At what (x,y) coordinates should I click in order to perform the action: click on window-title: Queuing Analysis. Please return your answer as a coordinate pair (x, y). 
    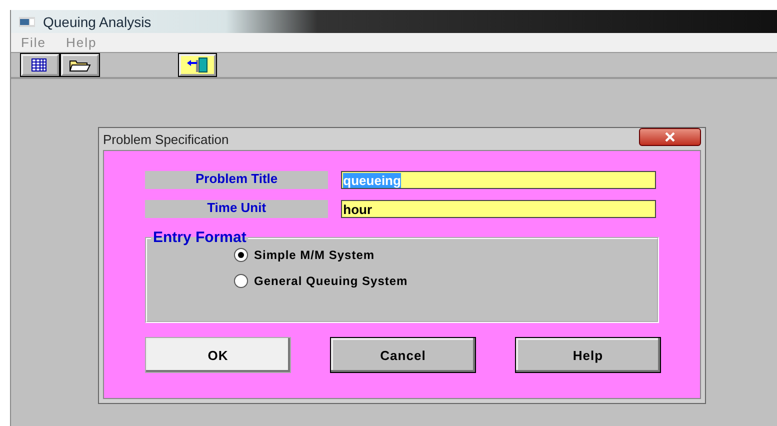
    Looking at the image, I should click on (97, 22).